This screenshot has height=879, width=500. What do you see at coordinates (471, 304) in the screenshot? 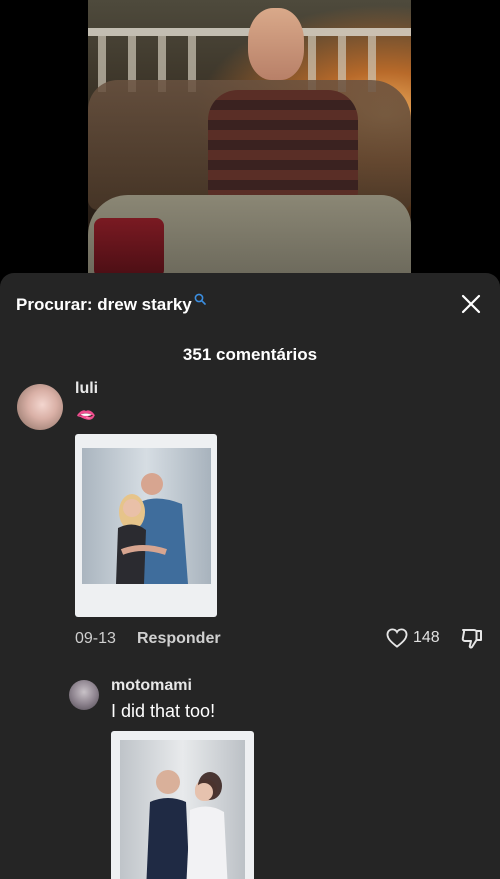
I see `close-icon` at bounding box center [471, 304].